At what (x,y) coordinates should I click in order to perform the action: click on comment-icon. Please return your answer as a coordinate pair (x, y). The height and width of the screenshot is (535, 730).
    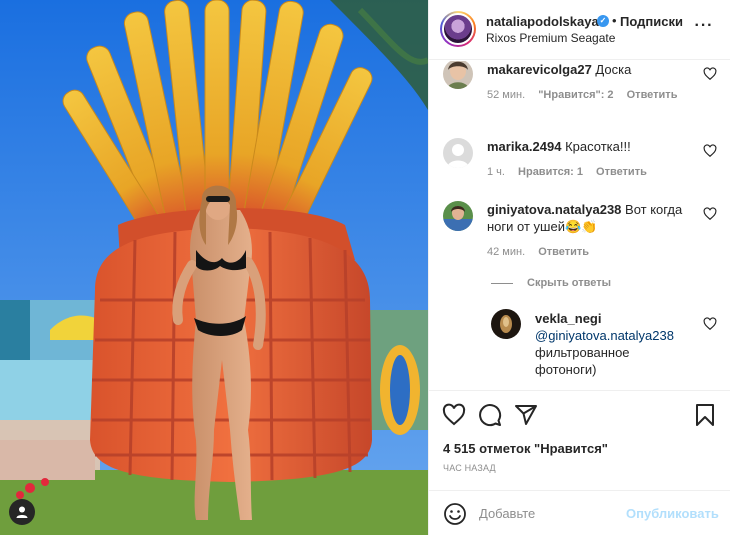
    Looking at the image, I should click on (490, 415).